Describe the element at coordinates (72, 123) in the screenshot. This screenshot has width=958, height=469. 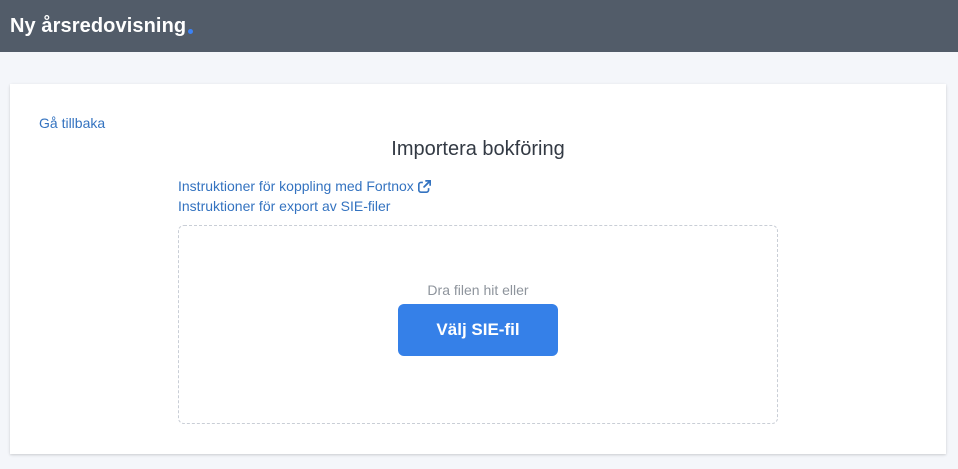
I see `back-link: Gå tillbaka` at that location.